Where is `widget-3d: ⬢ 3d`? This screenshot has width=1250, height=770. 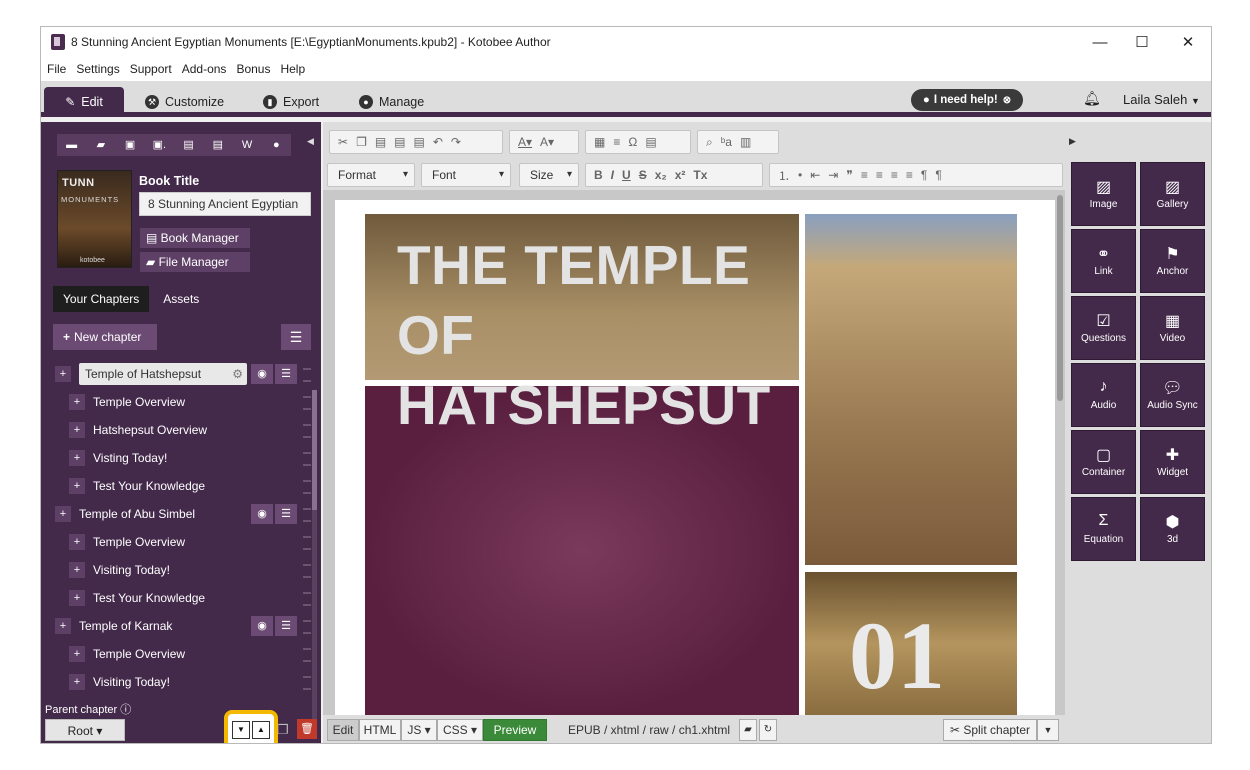
widget-3d: ⬢ 3d is located at coordinates (1172, 529).